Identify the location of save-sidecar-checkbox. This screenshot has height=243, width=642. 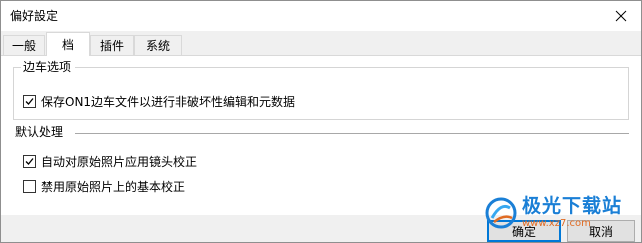
(29, 101).